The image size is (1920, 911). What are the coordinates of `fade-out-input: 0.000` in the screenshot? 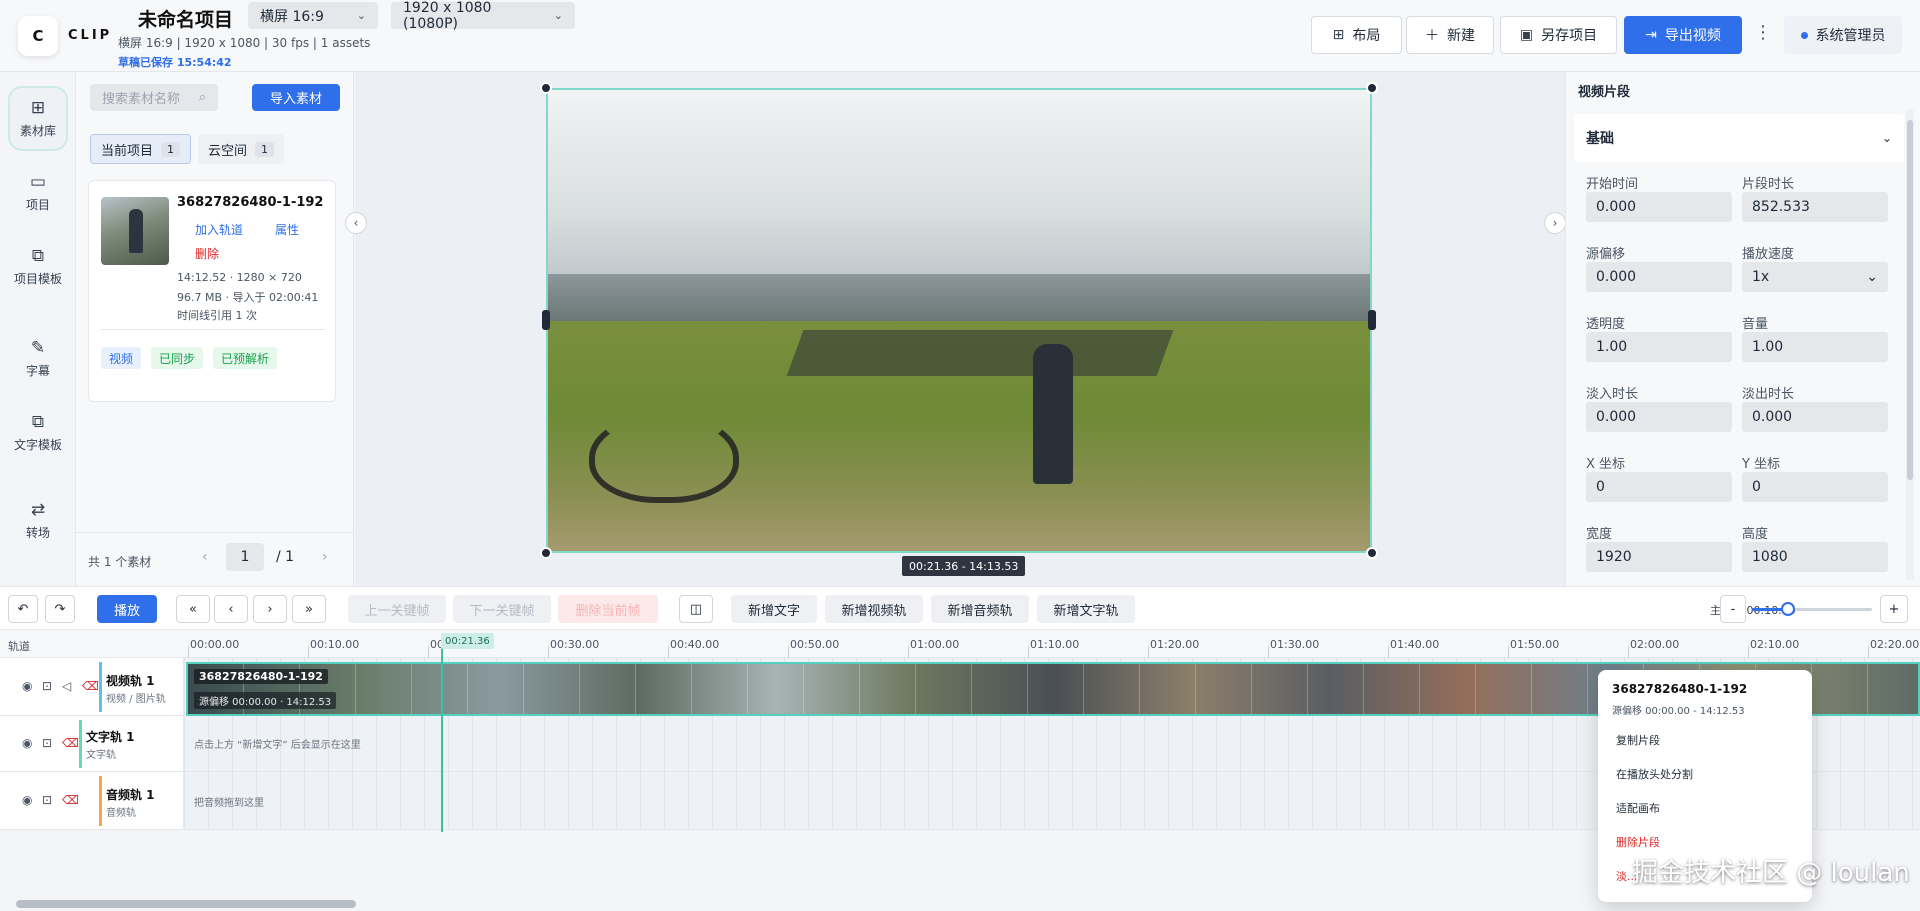 It's located at (1815, 417).